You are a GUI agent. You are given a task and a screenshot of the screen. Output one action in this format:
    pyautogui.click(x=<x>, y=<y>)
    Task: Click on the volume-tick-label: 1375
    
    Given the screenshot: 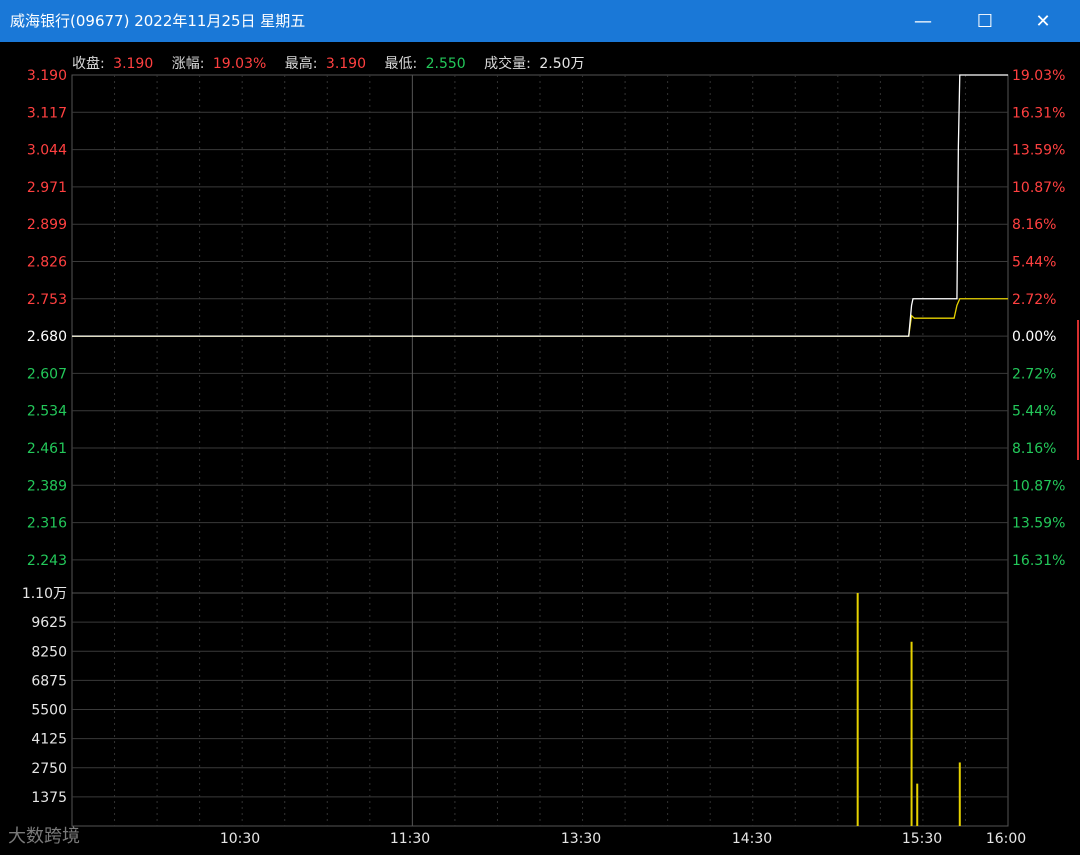 What is the action you would take?
    pyautogui.click(x=49, y=798)
    